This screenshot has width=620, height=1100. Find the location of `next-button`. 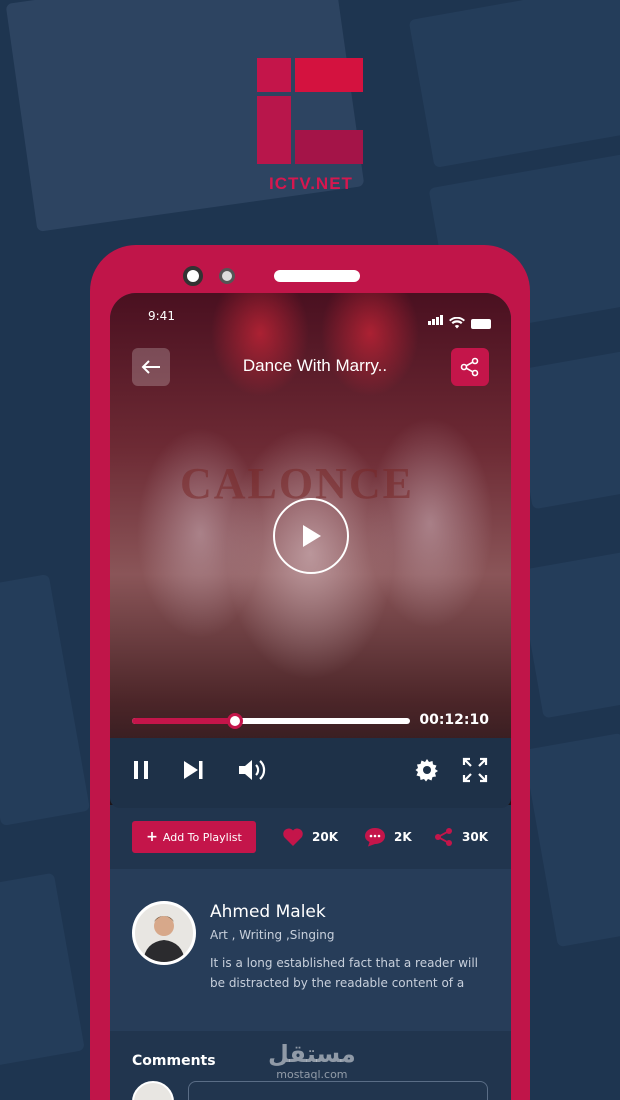

next-button is located at coordinates (193, 770).